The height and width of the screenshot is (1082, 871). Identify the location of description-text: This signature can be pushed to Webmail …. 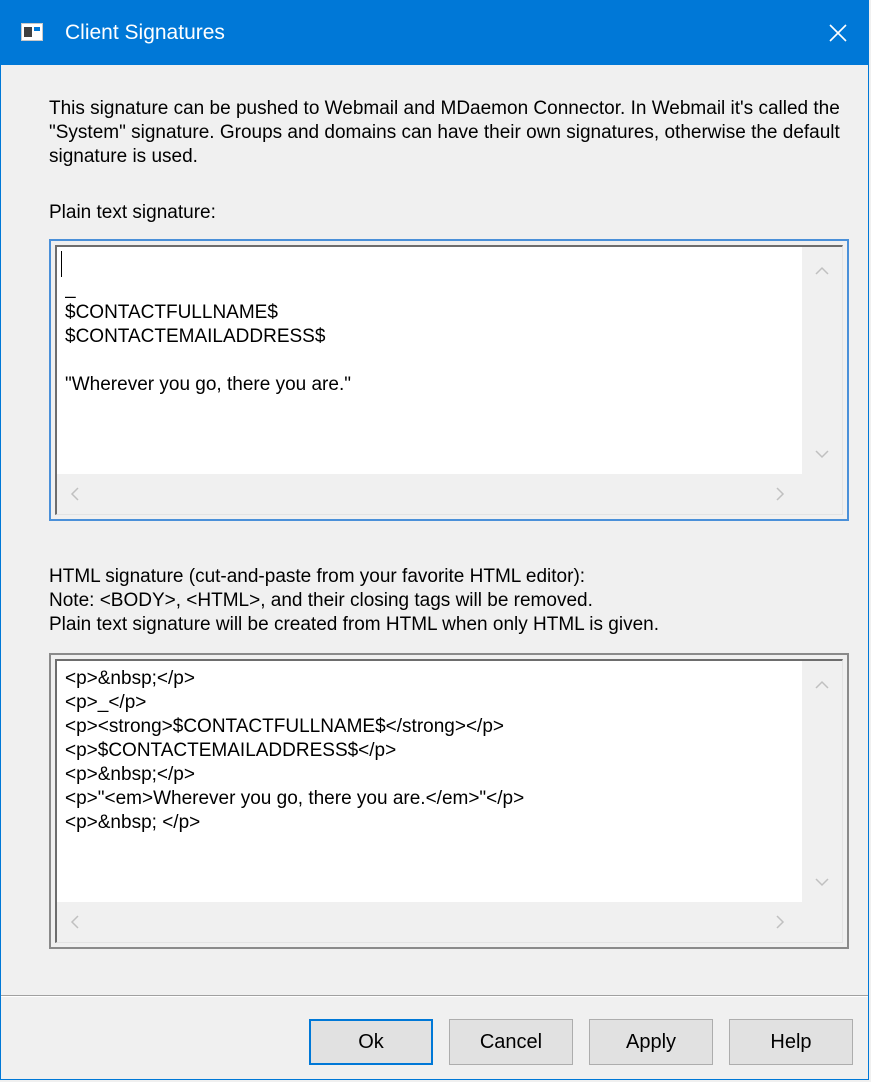
(444, 132).